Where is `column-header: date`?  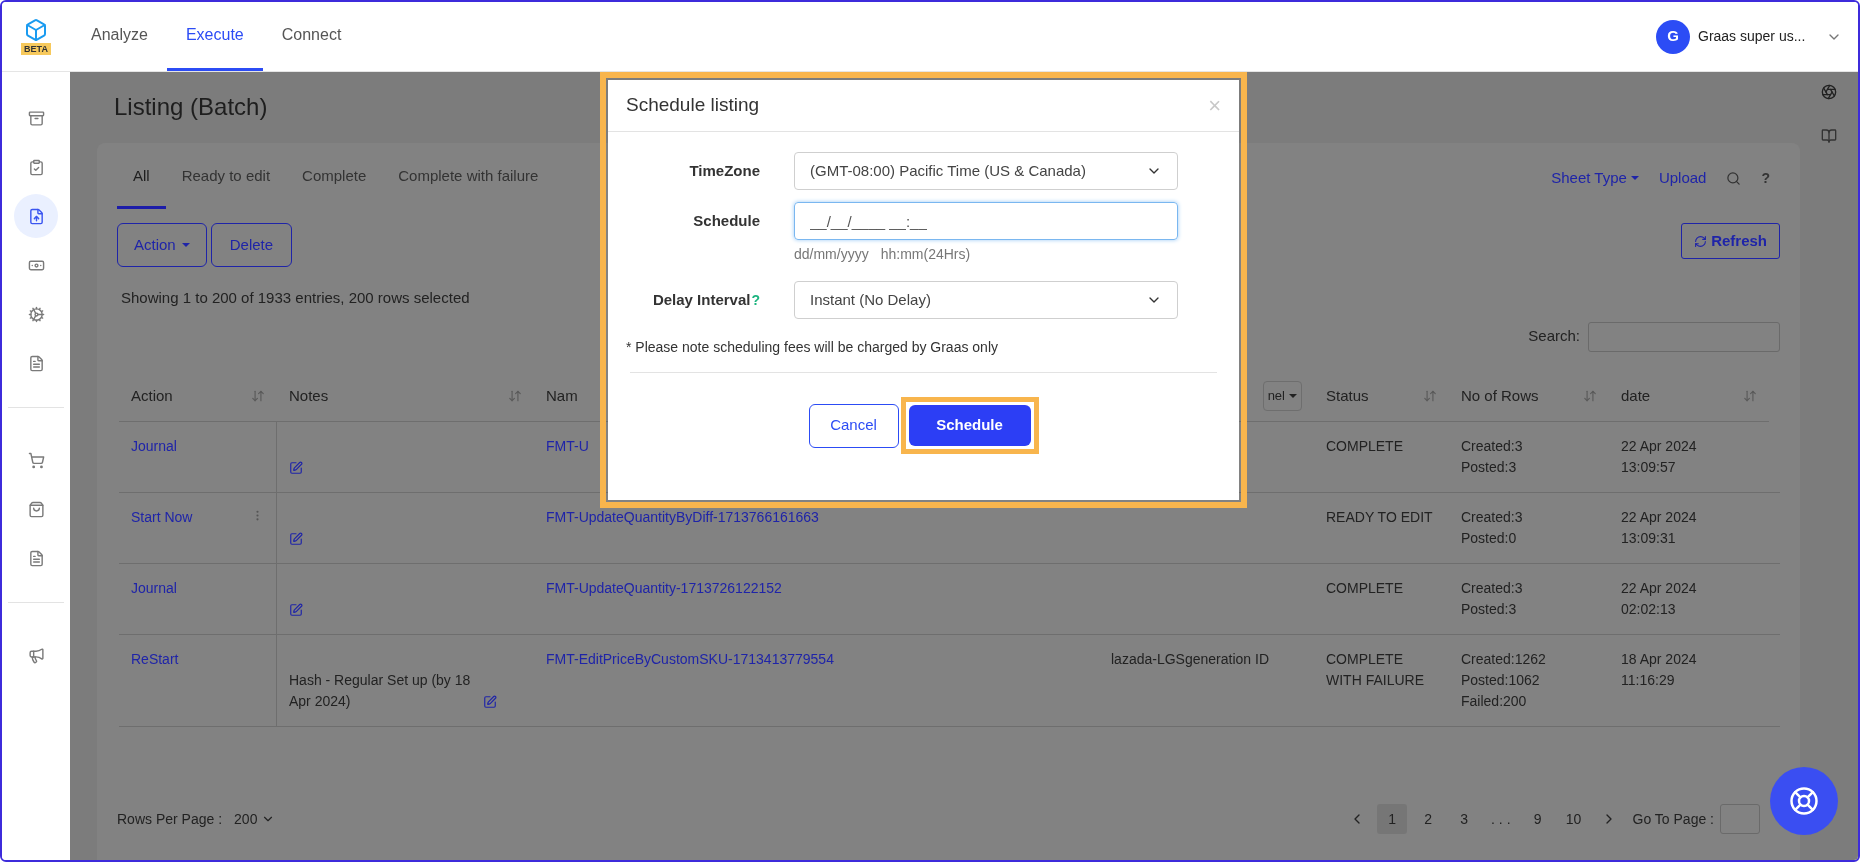 column-header: date is located at coordinates (1636, 396).